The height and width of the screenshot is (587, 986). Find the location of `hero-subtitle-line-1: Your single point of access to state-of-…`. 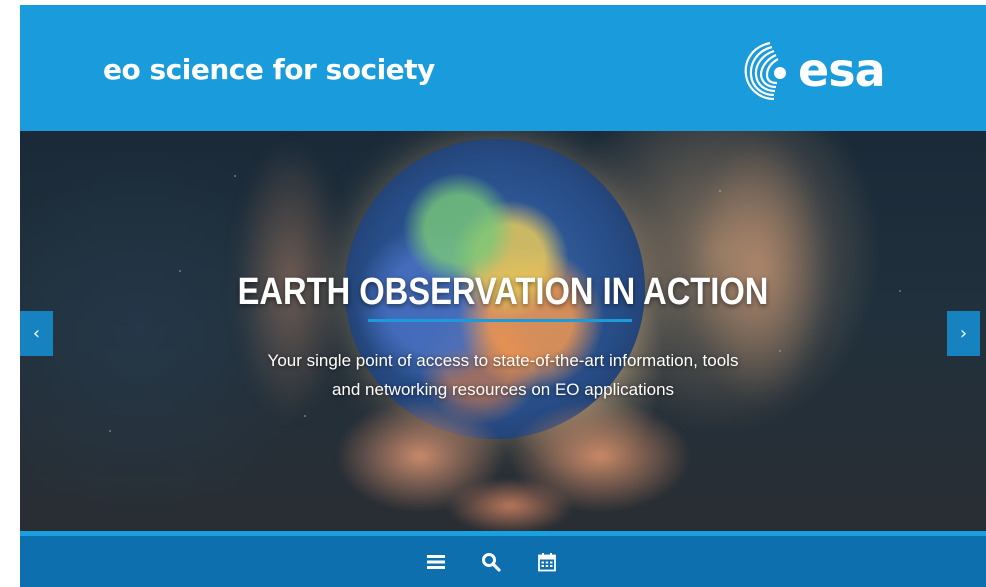

hero-subtitle-line-1: Your single point of access to state-of-… is located at coordinates (503, 360).